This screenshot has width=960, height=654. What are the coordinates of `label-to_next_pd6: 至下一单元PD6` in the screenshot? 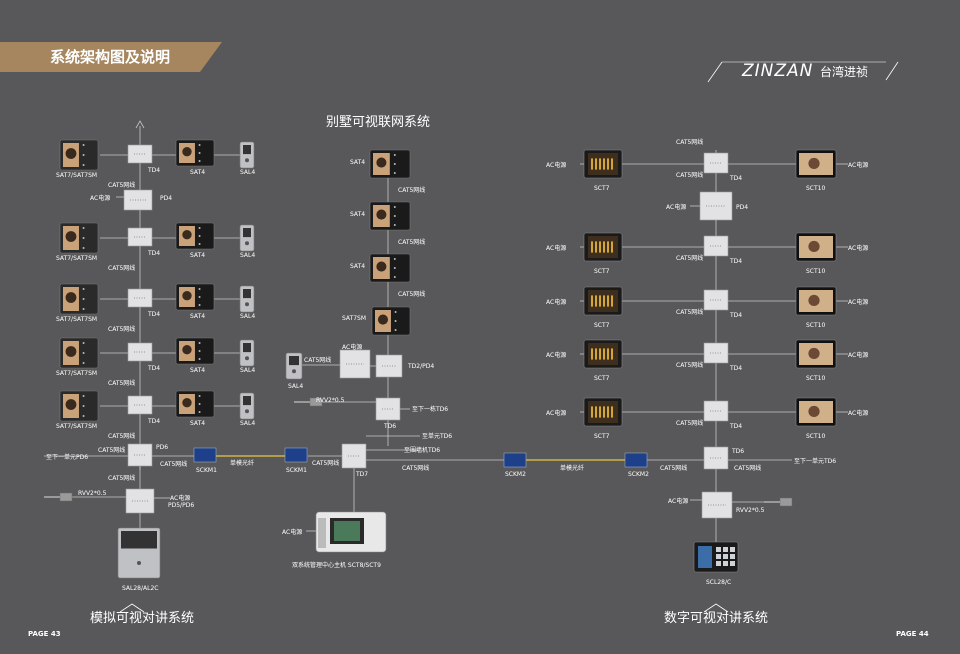 It's located at (67, 457).